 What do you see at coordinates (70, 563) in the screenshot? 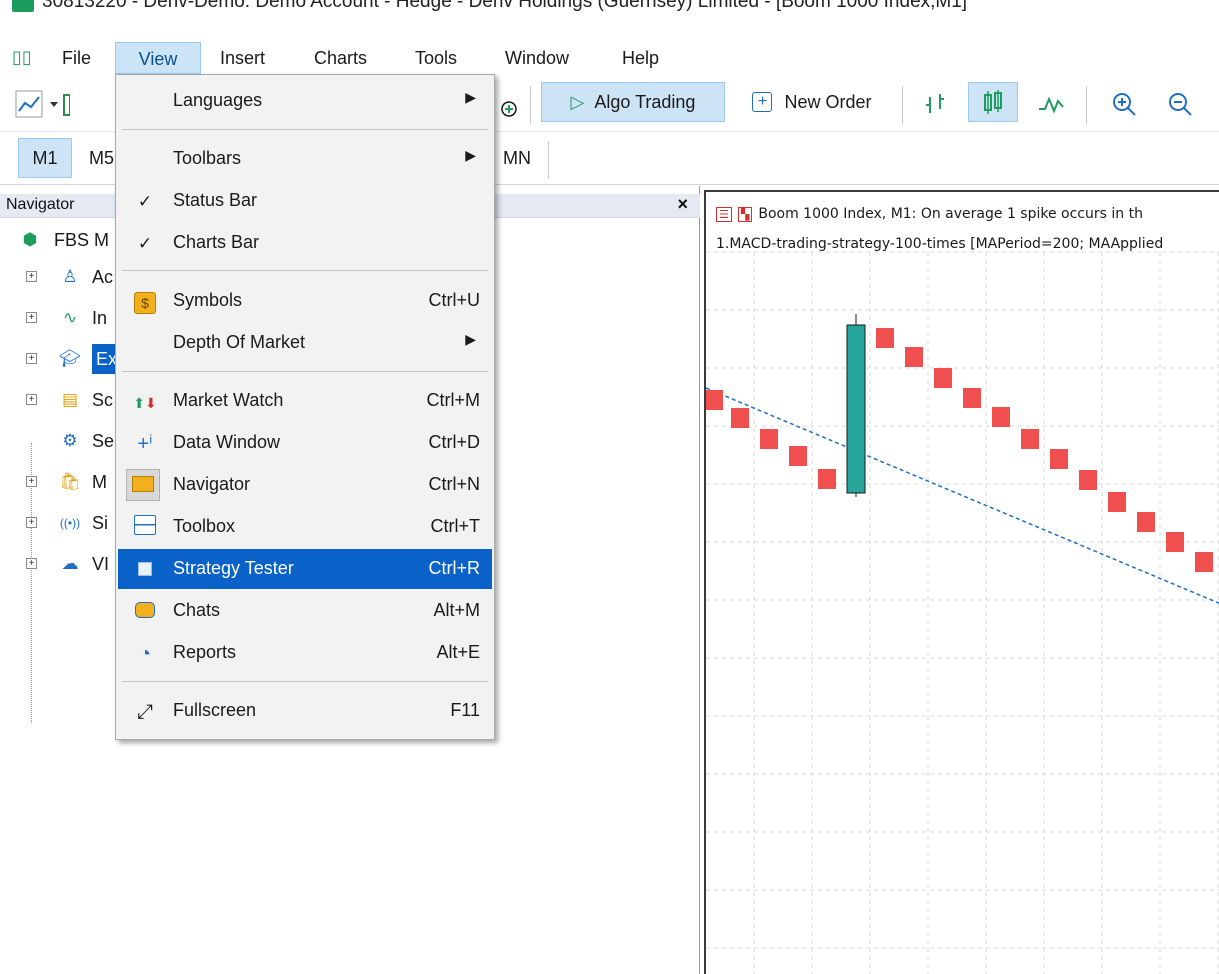
I see `vps-icon: ☁` at bounding box center [70, 563].